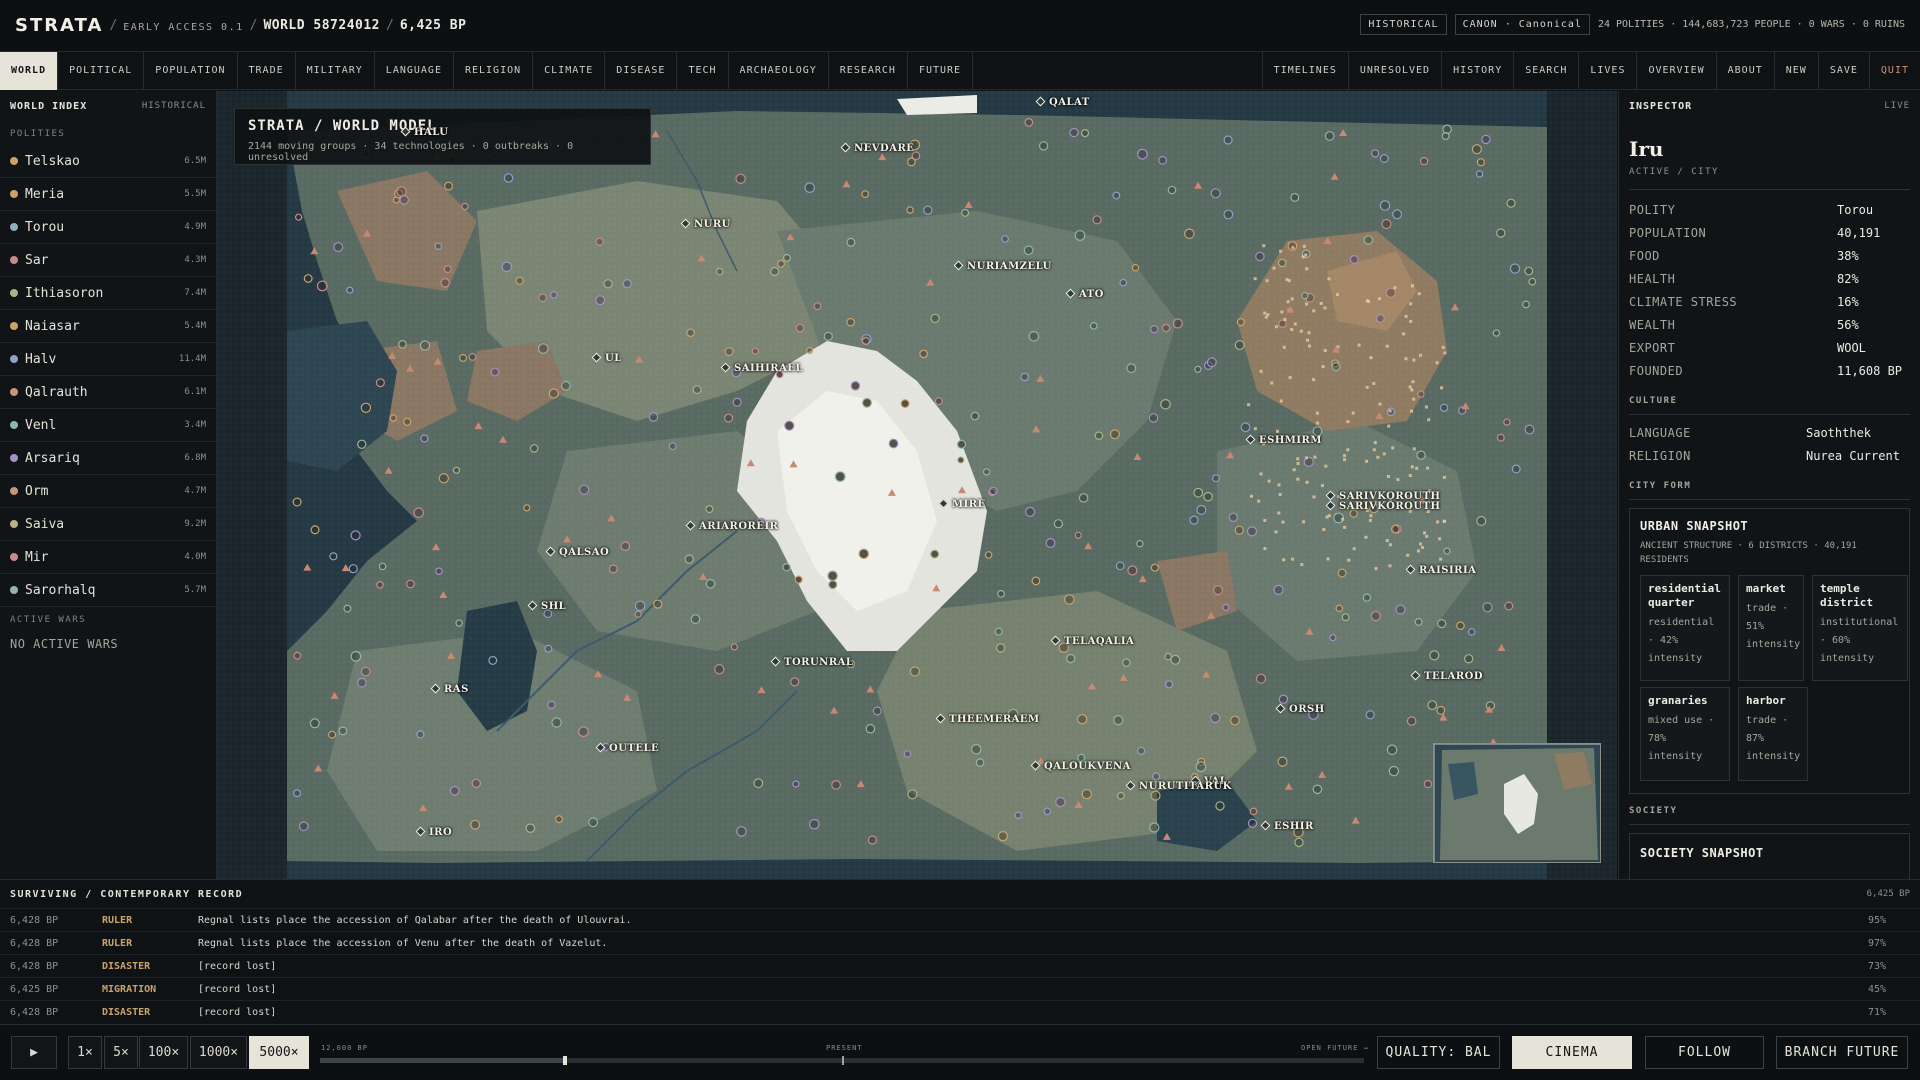 The image size is (1920, 1080). What do you see at coordinates (108, 260) in the screenshot?
I see `polity-item-sar: Sar 4.3M` at bounding box center [108, 260].